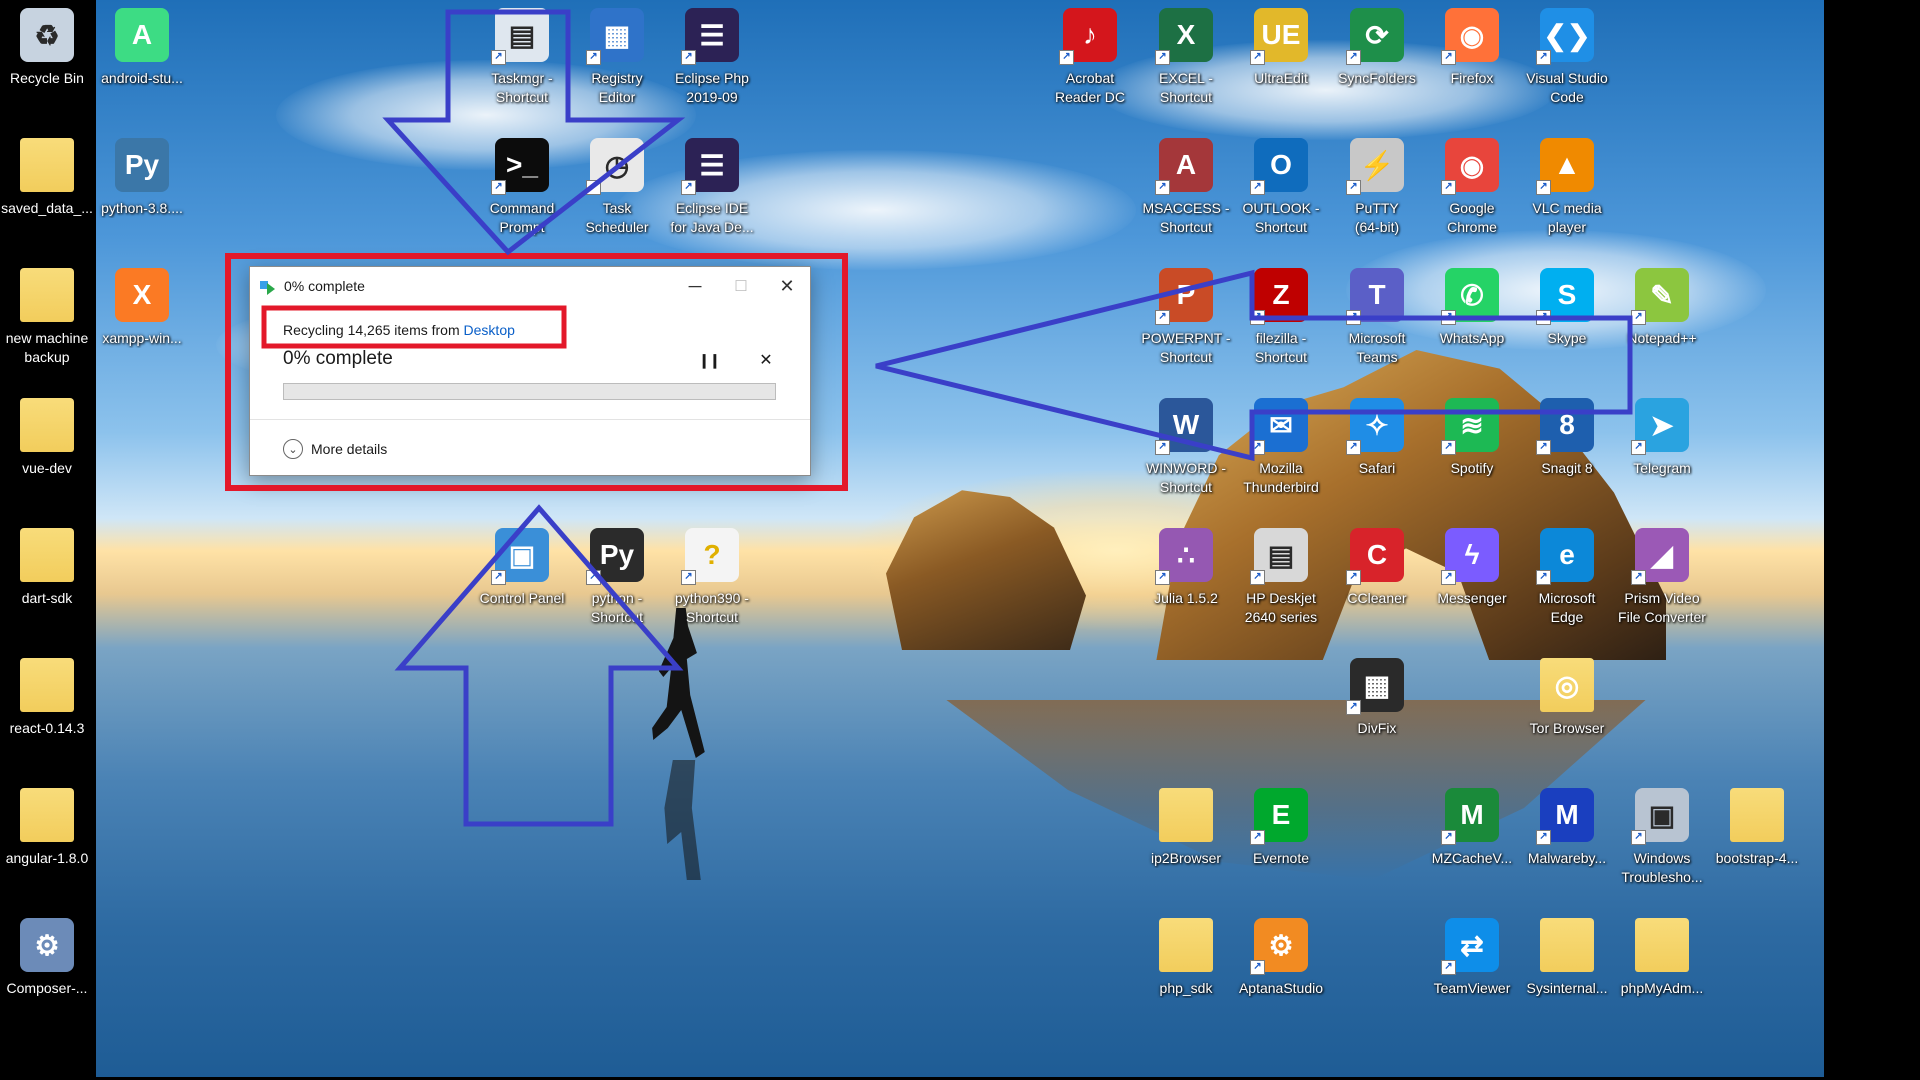 Image resolution: width=1920 pixels, height=1080 pixels. What do you see at coordinates (1660, 556) in the screenshot?
I see `prism-icon: ◢ ↗` at bounding box center [1660, 556].